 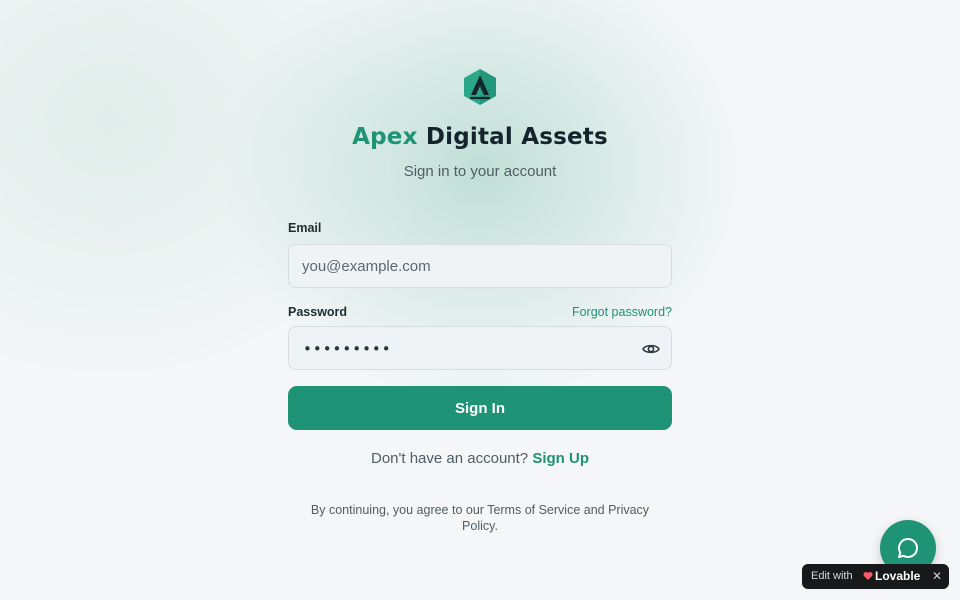 I want to click on email-field, so click(x=480, y=266).